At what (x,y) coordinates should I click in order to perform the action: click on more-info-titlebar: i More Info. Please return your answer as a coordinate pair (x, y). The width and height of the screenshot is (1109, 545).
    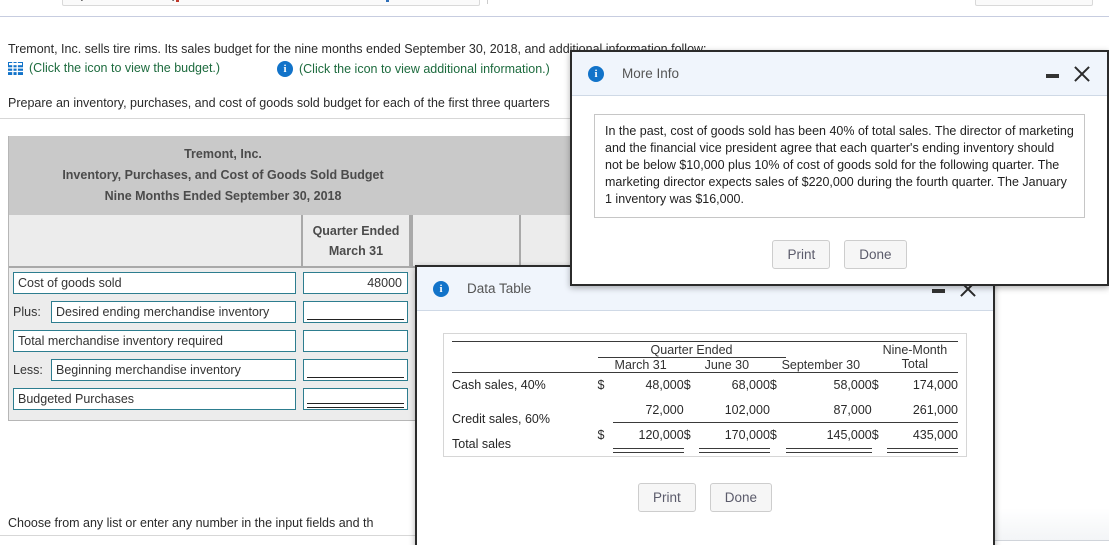
    Looking at the image, I should click on (839, 74).